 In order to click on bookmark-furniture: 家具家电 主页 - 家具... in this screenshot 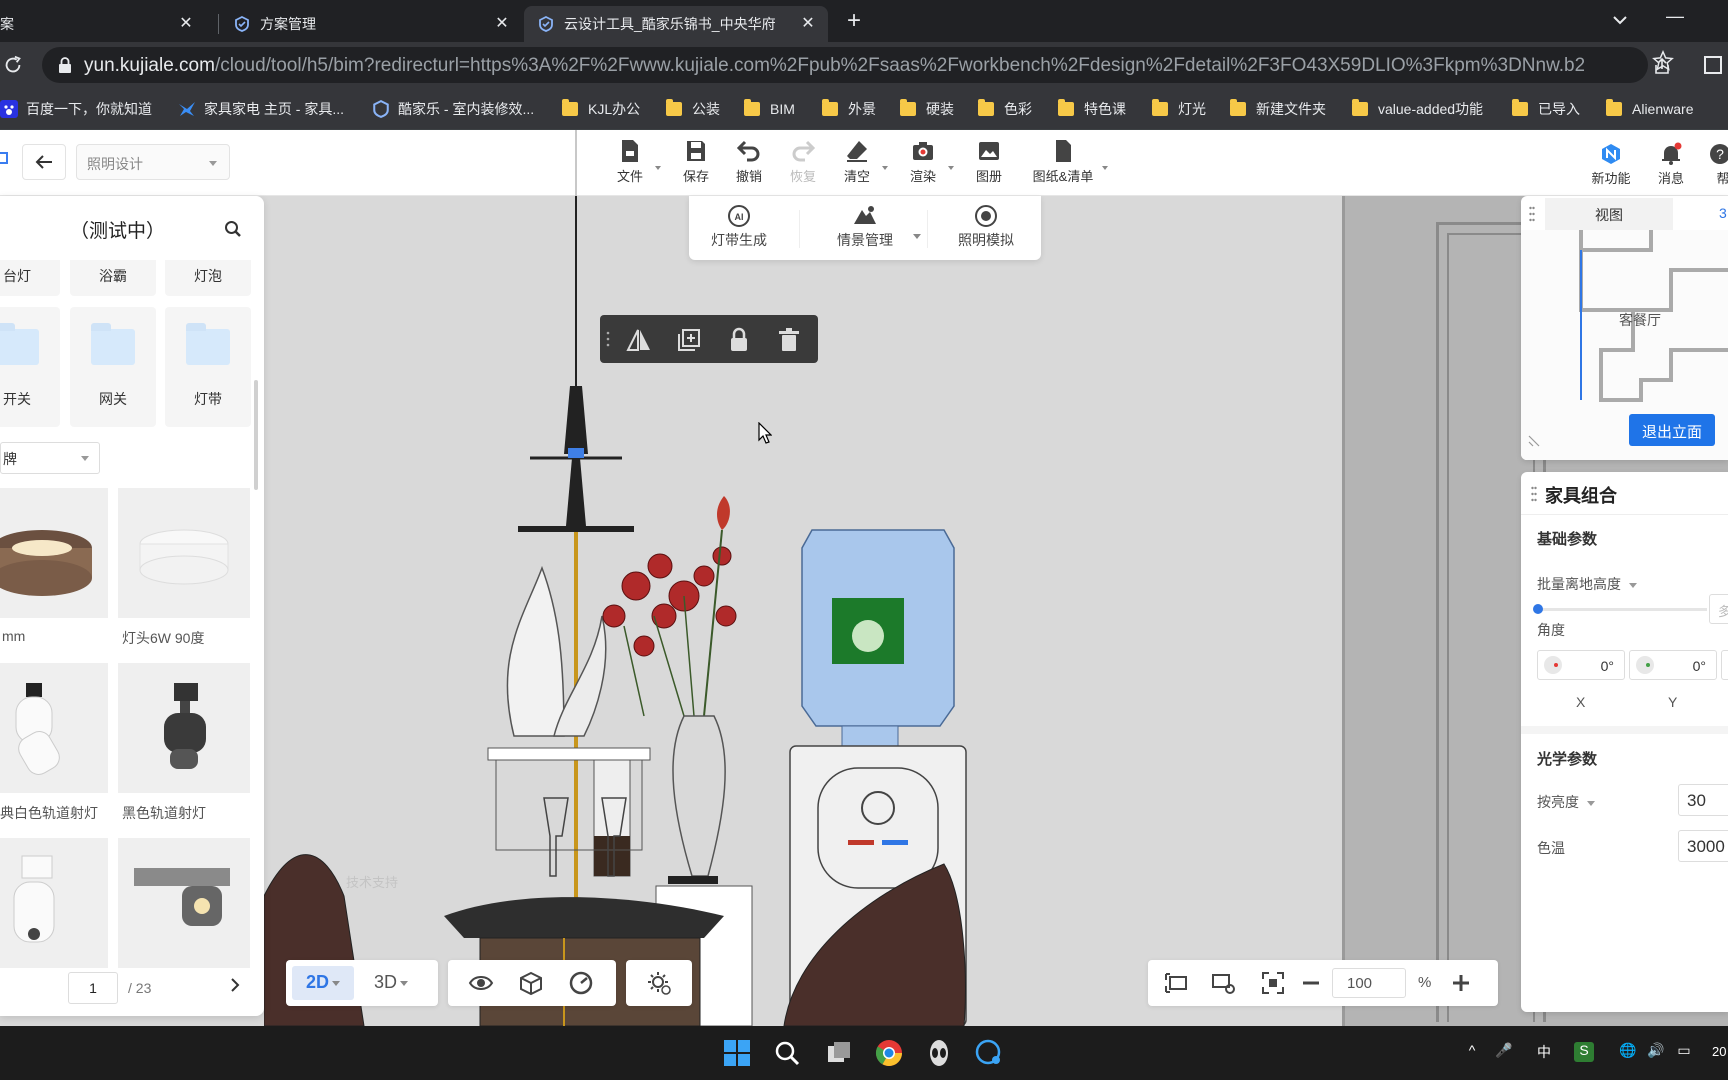, I will do `click(261, 109)`.